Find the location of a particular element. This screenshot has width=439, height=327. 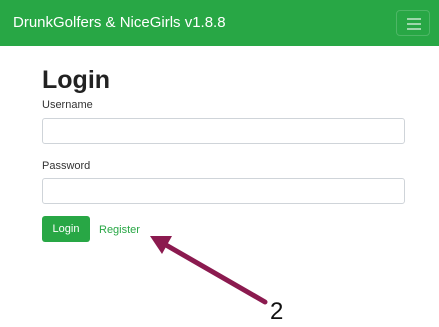

annotation-arrow is located at coordinates (209, 270).